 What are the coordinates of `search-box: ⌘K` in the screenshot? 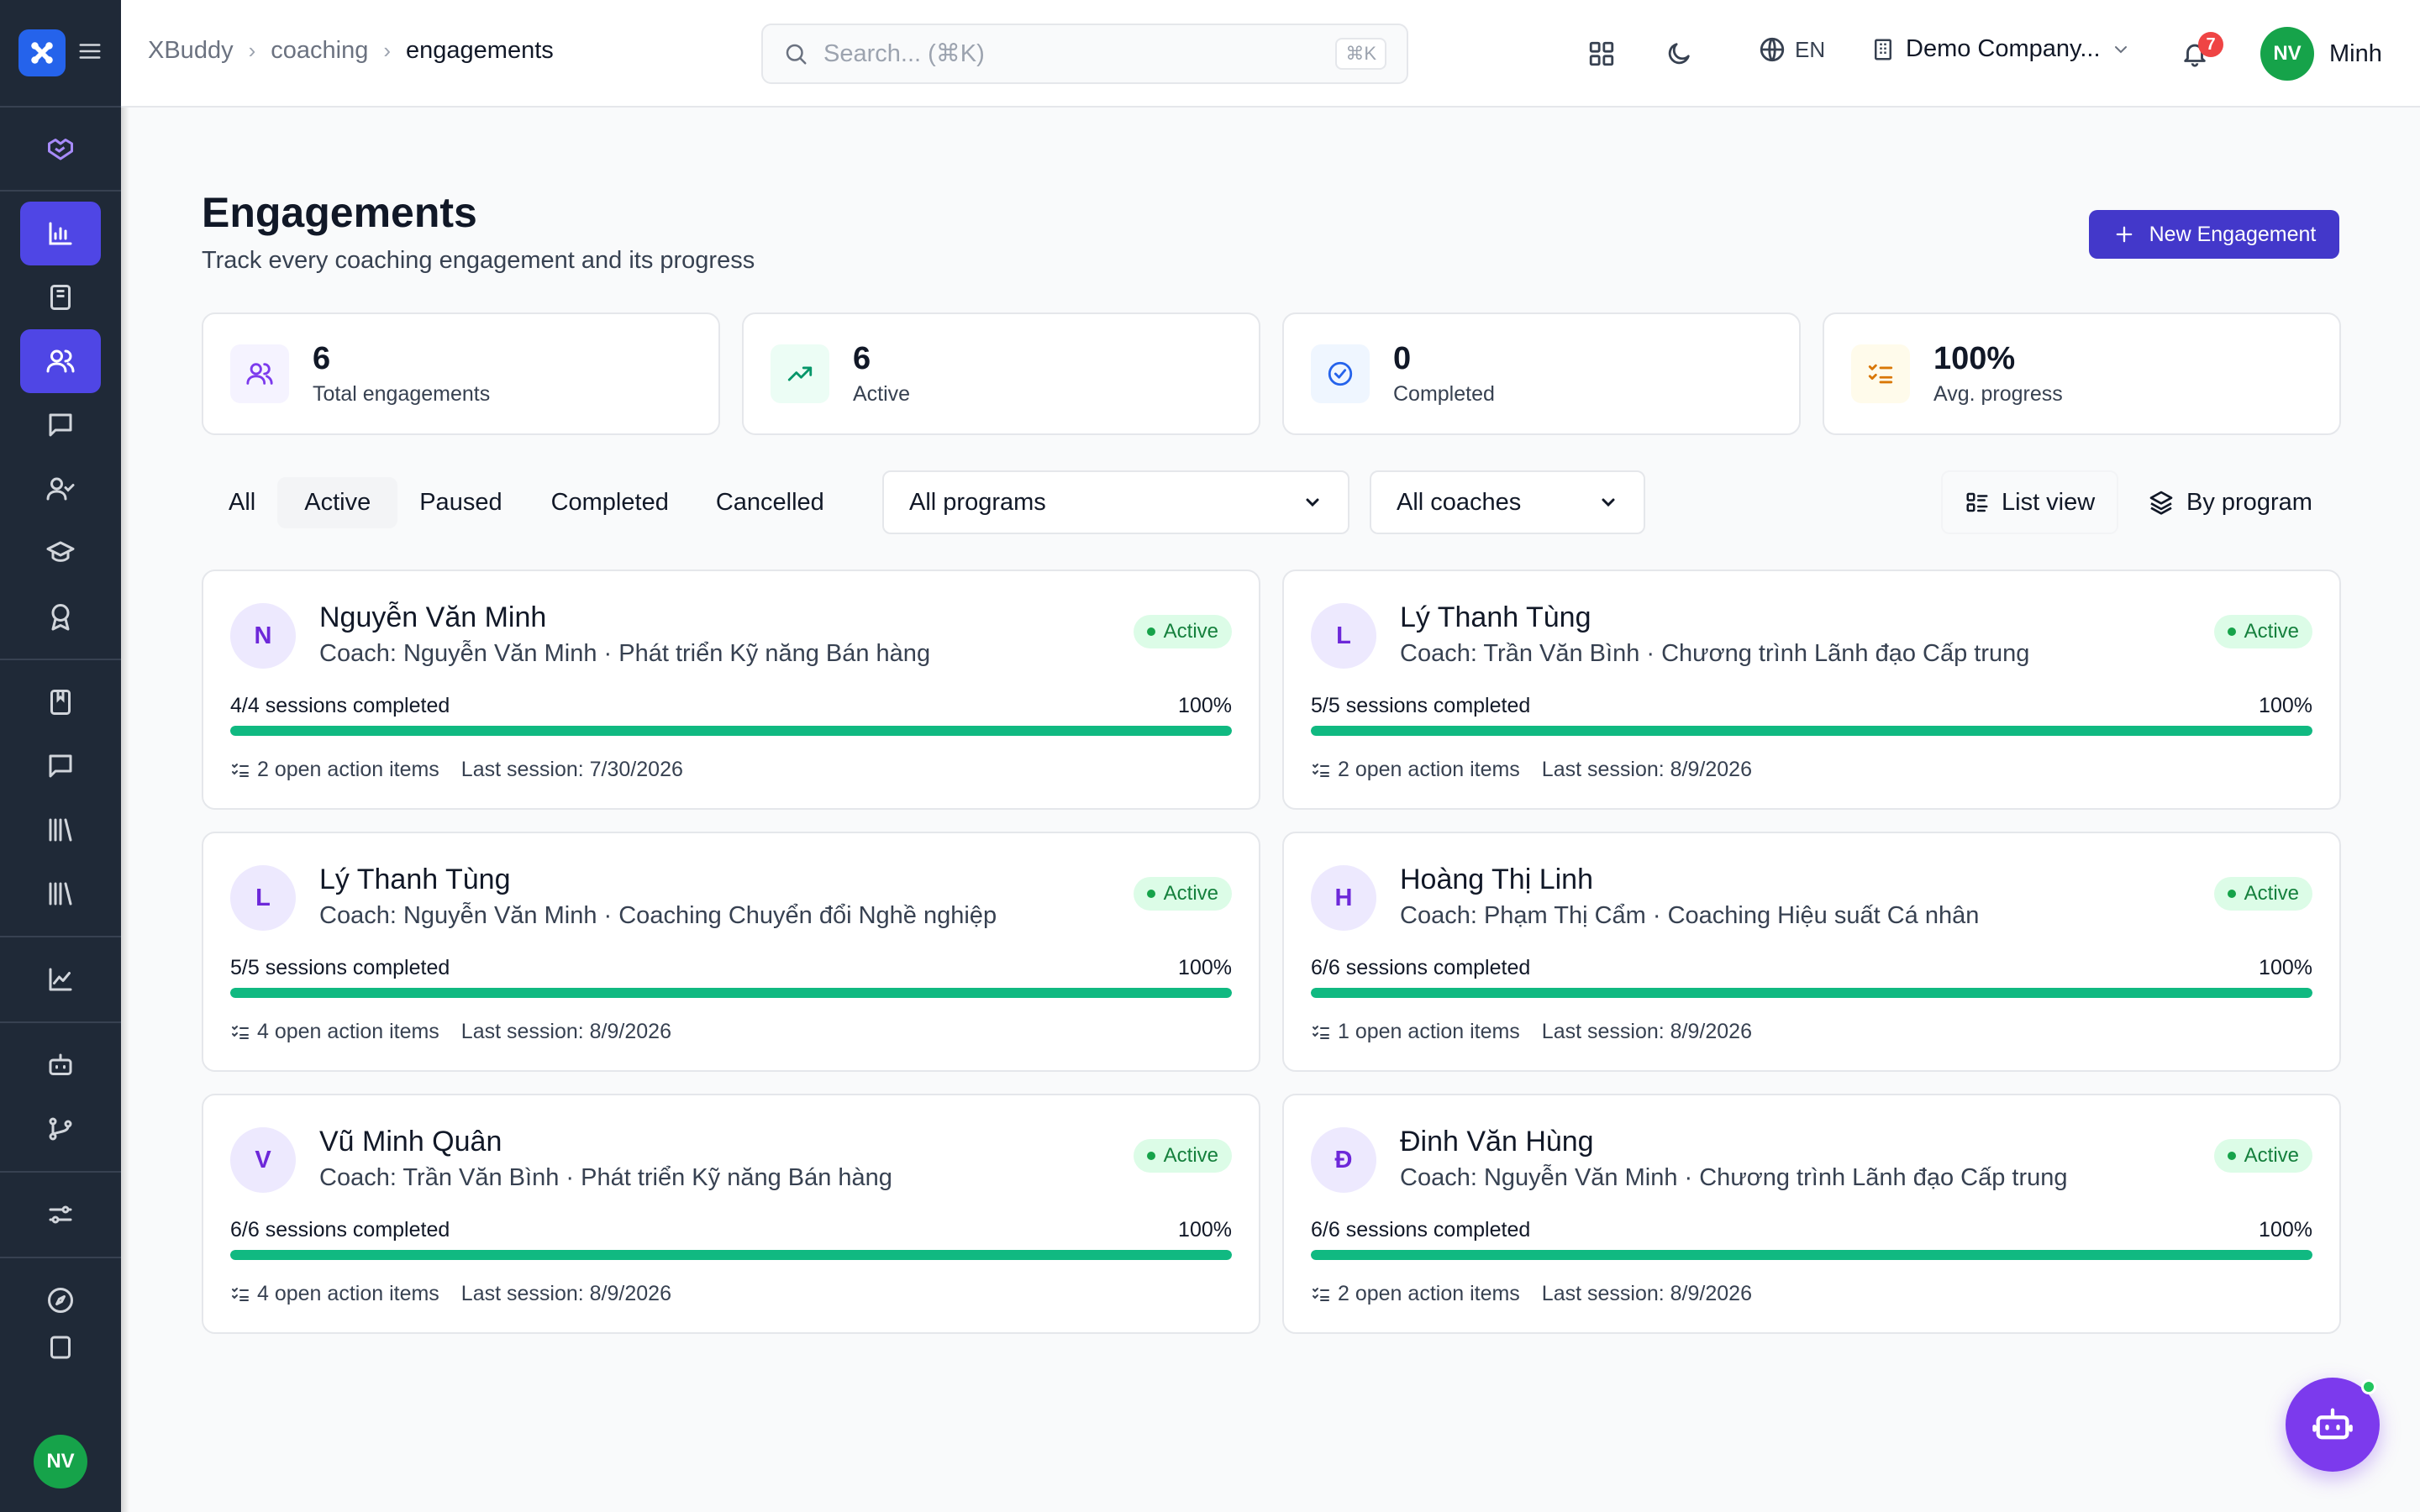 It's located at (1084, 54).